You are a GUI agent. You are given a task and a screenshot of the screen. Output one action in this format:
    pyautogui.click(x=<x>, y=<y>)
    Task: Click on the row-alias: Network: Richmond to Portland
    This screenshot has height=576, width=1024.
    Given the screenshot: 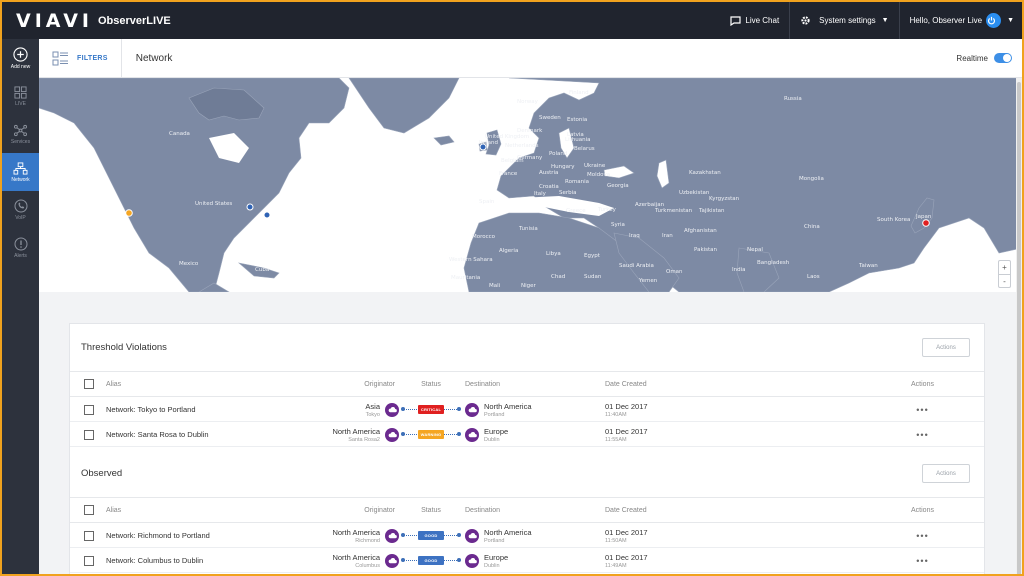 What is the action you would take?
    pyautogui.click(x=198, y=535)
    